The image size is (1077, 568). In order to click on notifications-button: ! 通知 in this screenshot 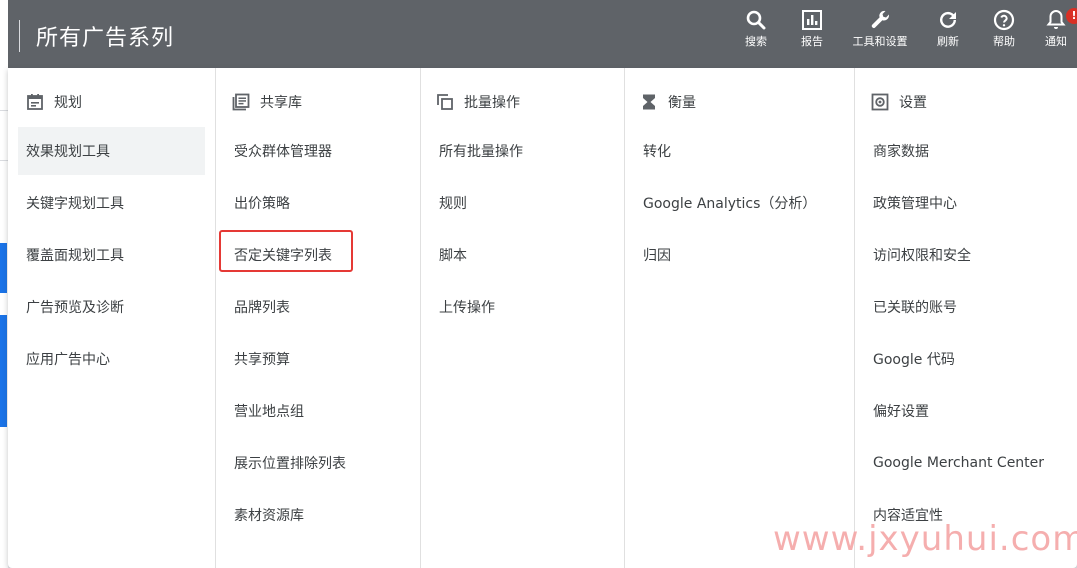, I will do `click(1058, 37)`.